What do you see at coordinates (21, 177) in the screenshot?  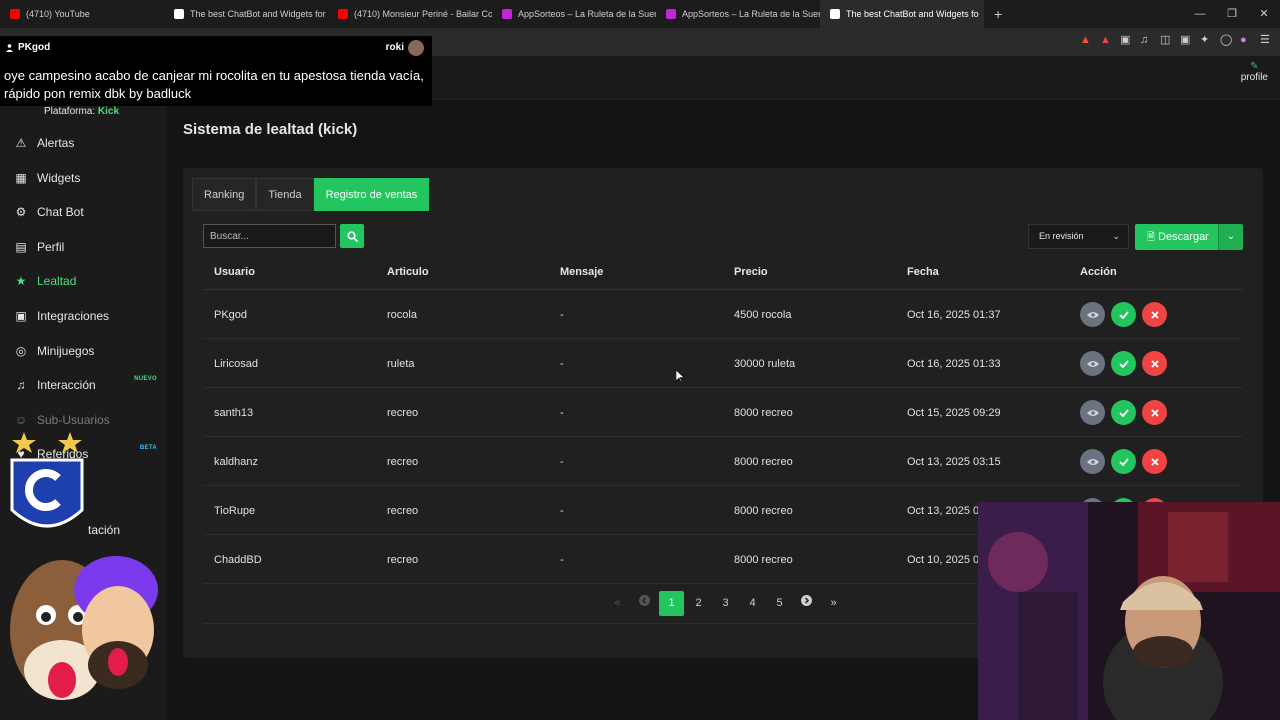 I see `widgets-icon: ▦` at bounding box center [21, 177].